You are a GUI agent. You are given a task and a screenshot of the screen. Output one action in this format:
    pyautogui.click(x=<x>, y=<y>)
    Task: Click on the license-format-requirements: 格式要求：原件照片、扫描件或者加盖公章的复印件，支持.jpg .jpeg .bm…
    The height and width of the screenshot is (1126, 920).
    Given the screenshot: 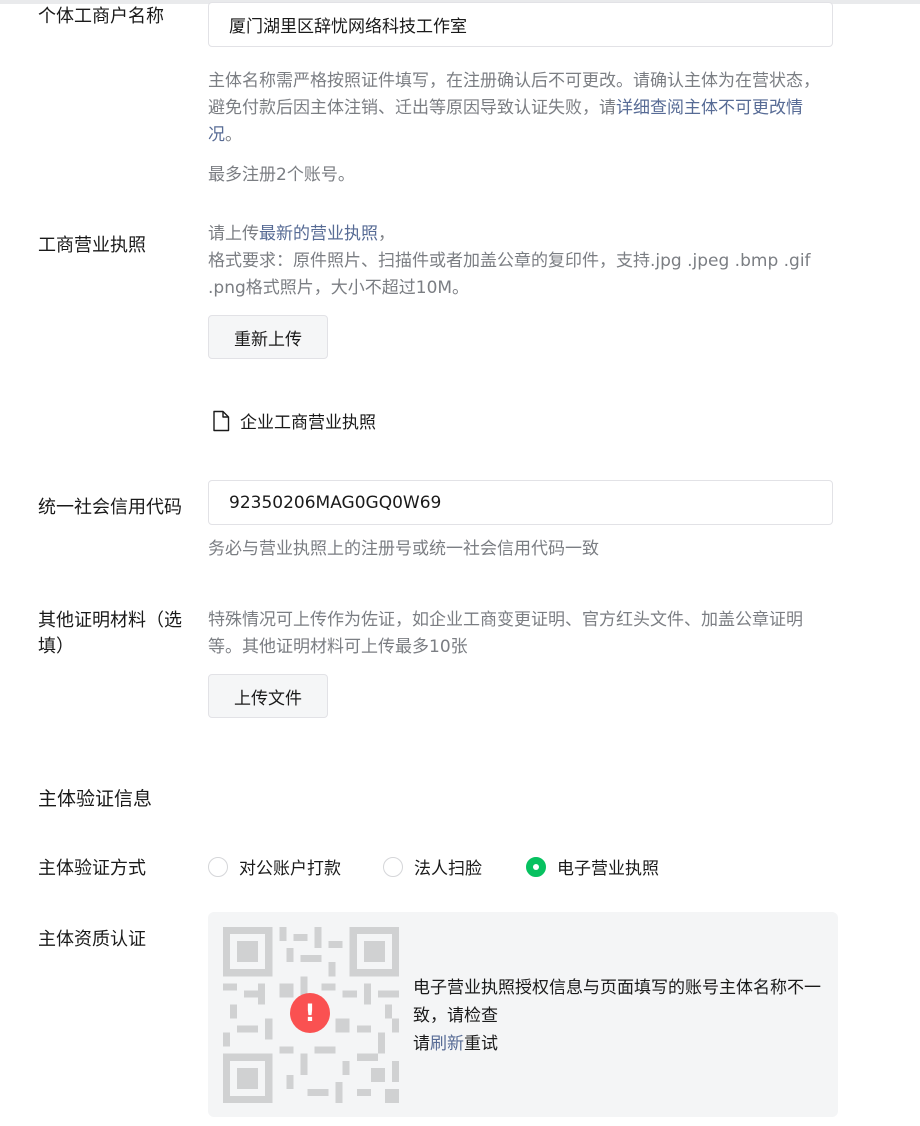 What is the action you would take?
    pyautogui.click(x=509, y=274)
    